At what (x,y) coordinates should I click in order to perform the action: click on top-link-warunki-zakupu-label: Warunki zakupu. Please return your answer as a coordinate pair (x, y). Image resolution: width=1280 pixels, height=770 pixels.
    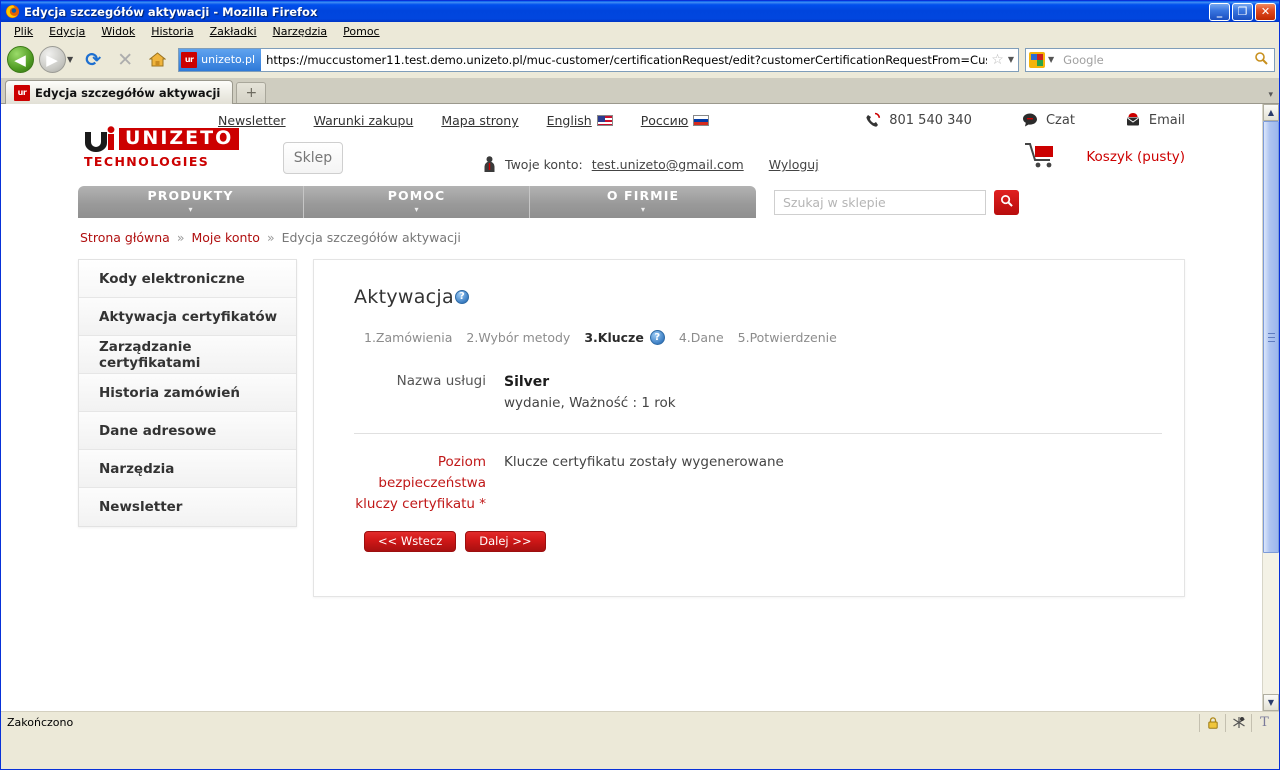
    Looking at the image, I should click on (363, 120).